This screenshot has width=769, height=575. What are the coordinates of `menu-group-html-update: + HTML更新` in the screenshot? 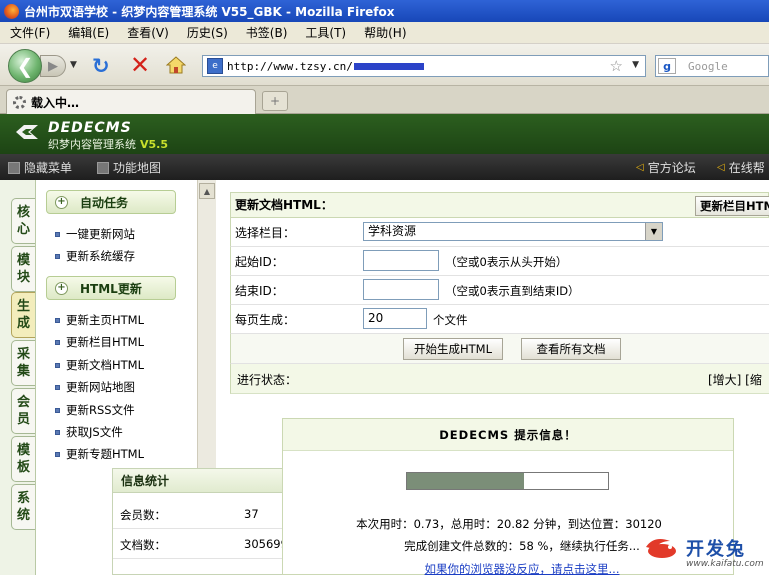 It's located at (111, 288).